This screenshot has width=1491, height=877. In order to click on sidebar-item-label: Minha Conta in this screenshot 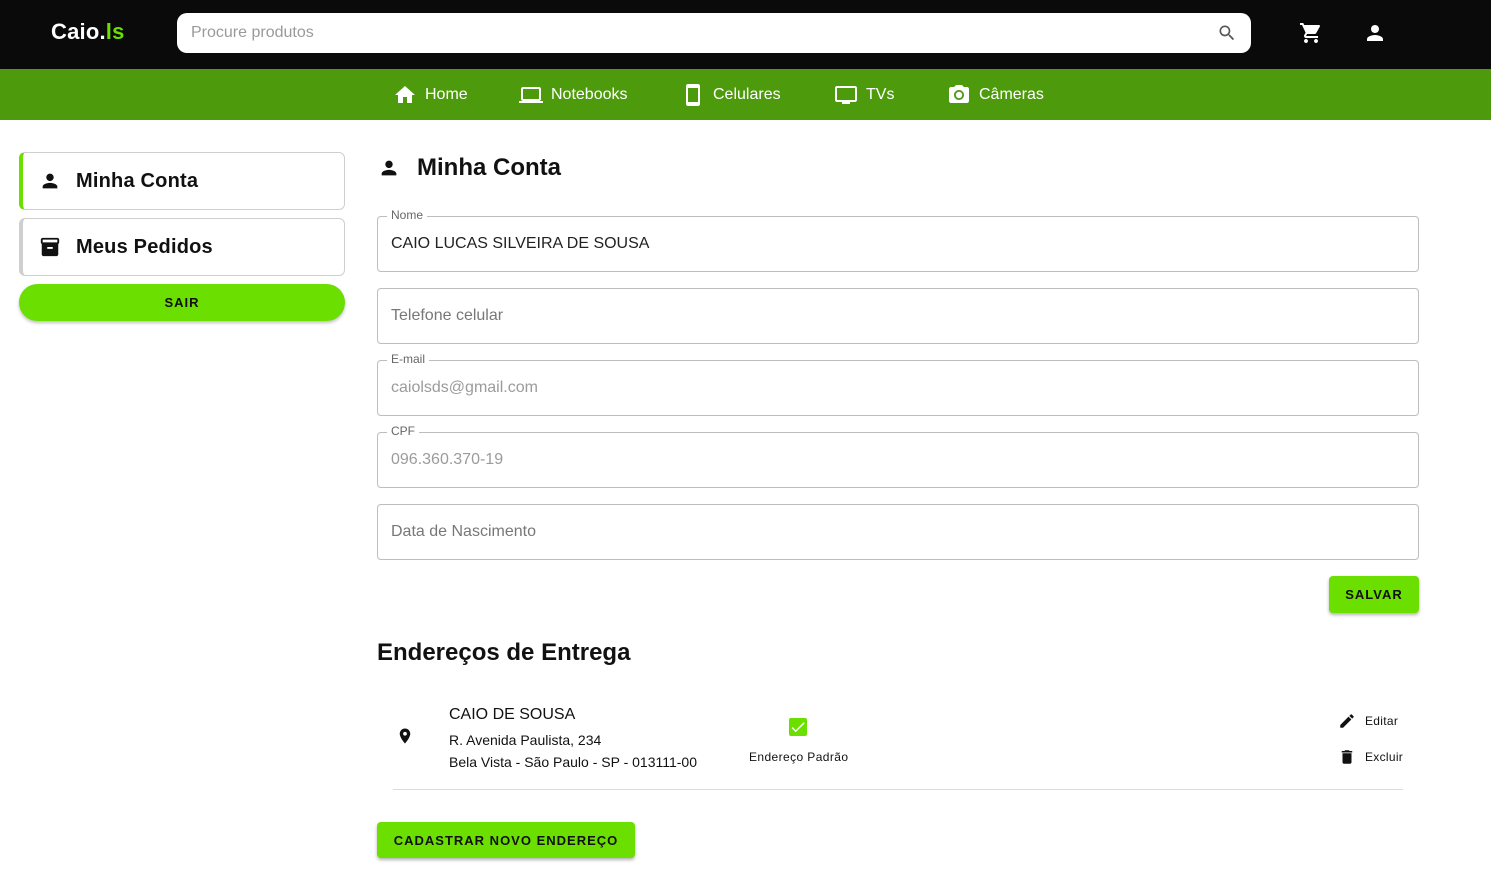, I will do `click(137, 180)`.